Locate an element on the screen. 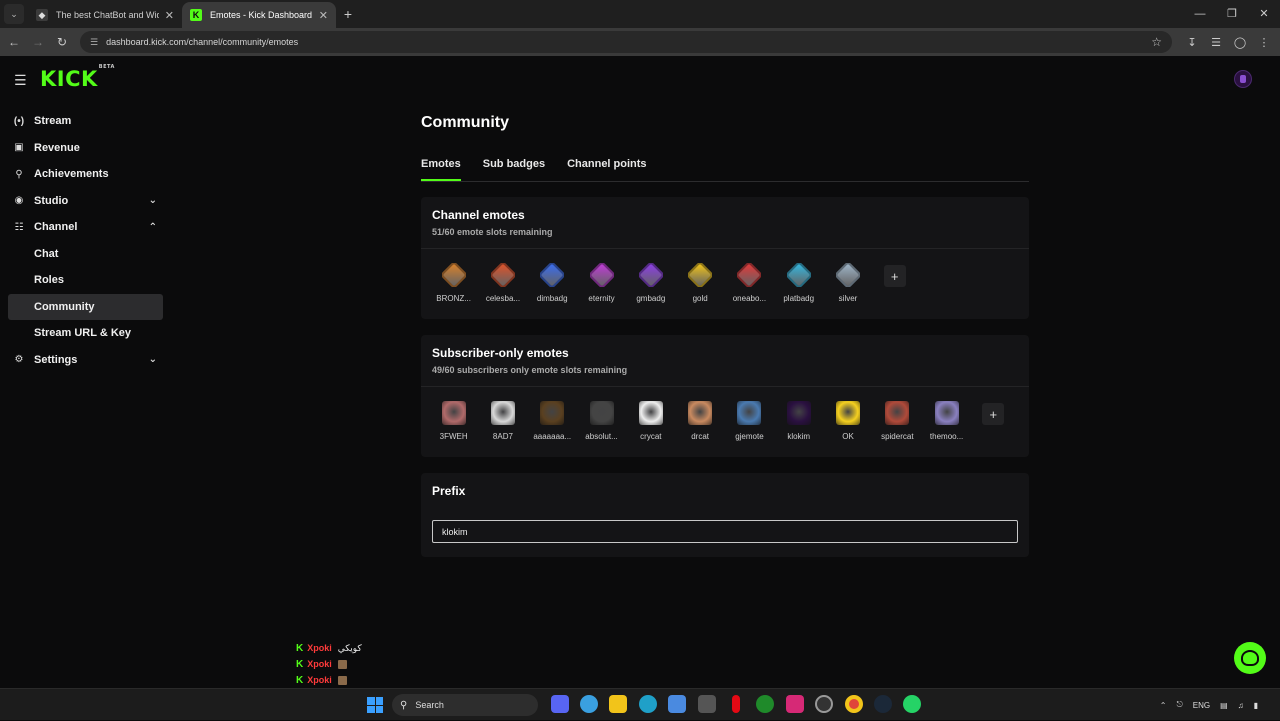 The height and width of the screenshot is (721, 1280). taskbar-search: ⚲ Search is located at coordinates (465, 705).